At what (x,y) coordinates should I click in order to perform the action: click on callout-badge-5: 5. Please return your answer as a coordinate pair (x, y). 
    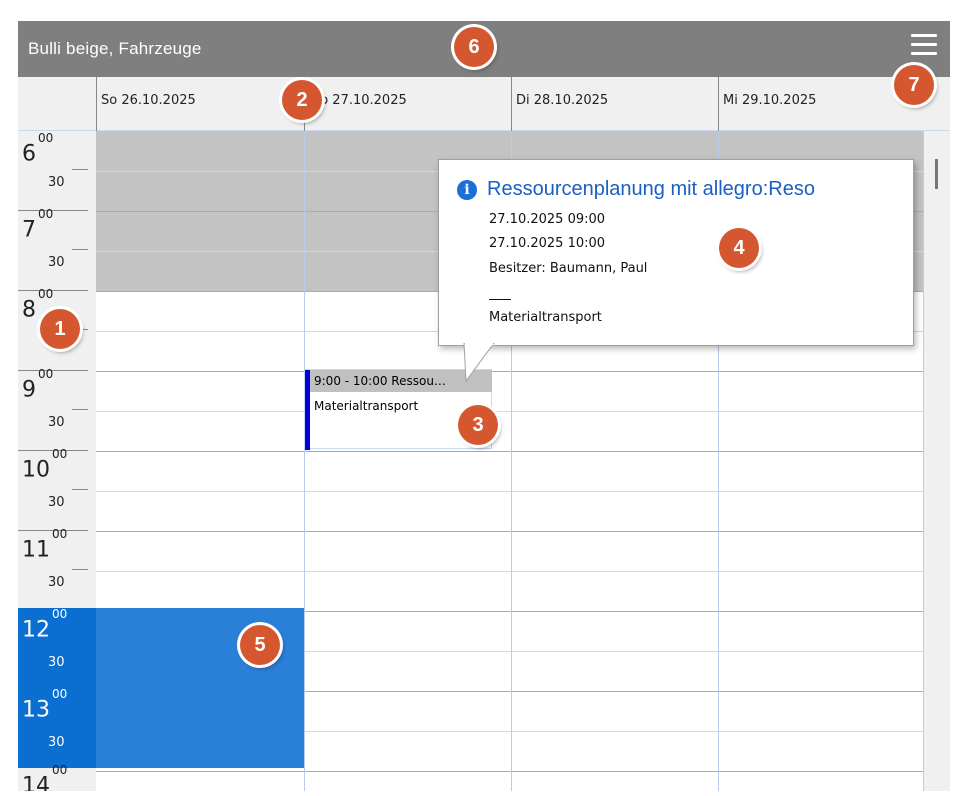
    Looking at the image, I should click on (260, 645).